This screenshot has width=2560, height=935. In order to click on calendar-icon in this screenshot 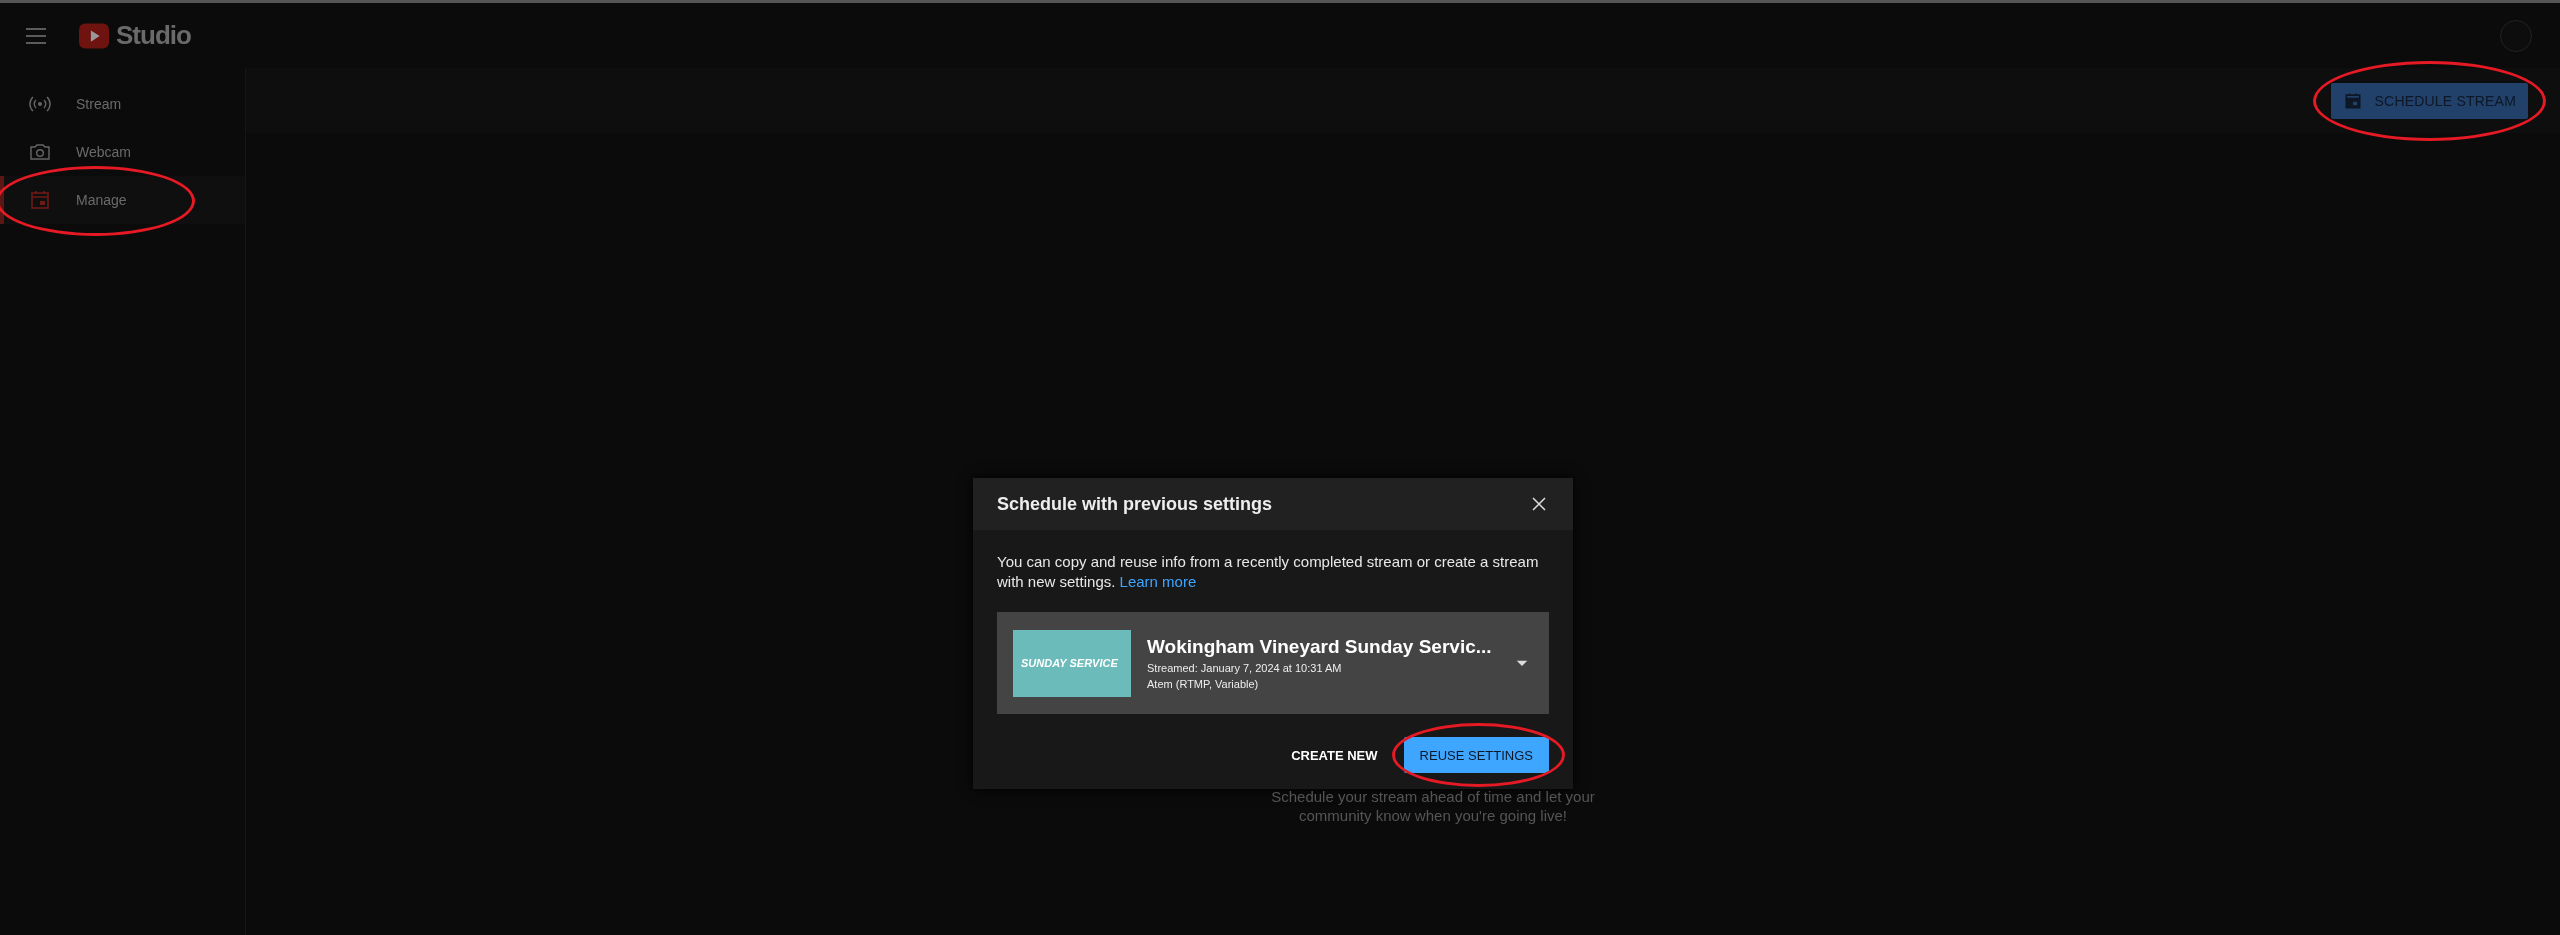, I will do `click(40, 200)`.